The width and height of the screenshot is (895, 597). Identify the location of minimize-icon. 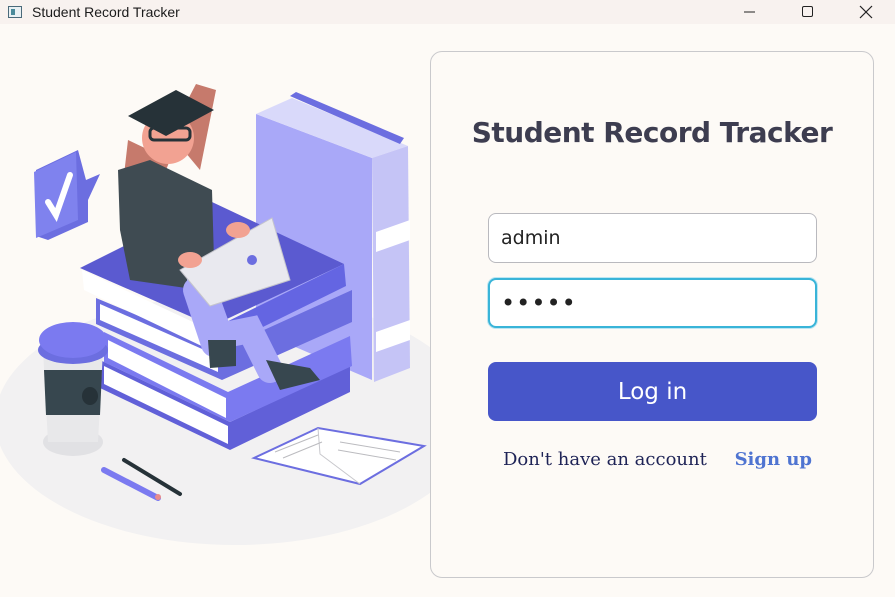
(749, 12).